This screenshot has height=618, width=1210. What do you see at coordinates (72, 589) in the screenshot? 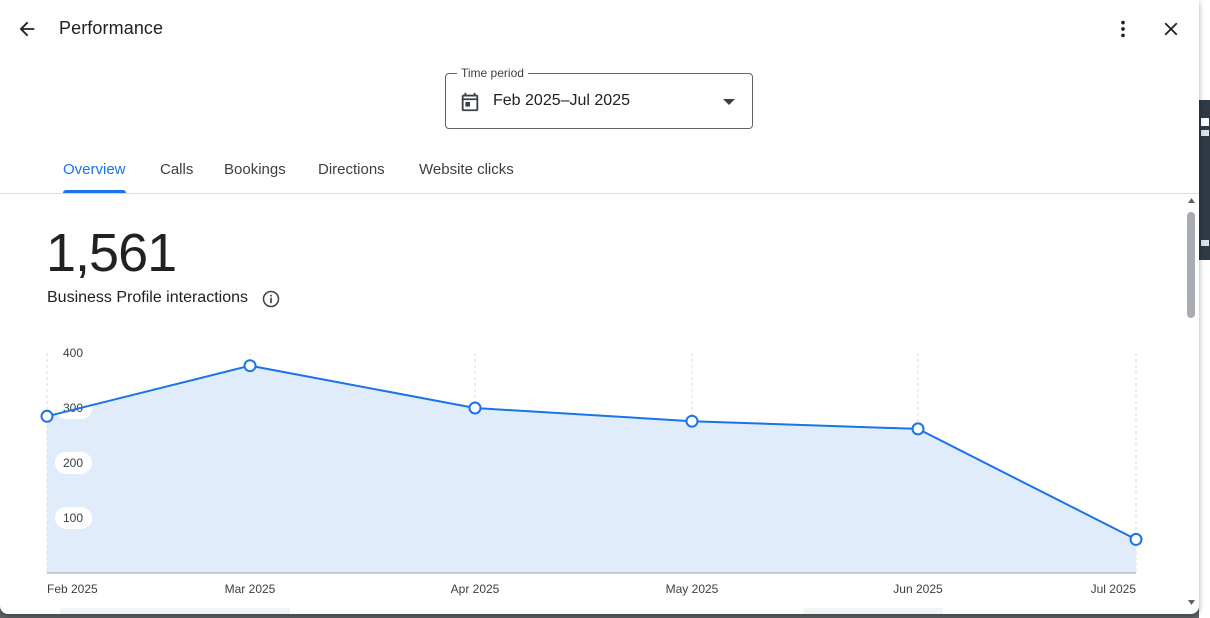
I see `x-tick-label-0: Feb 2025` at bounding box center [72, 589].